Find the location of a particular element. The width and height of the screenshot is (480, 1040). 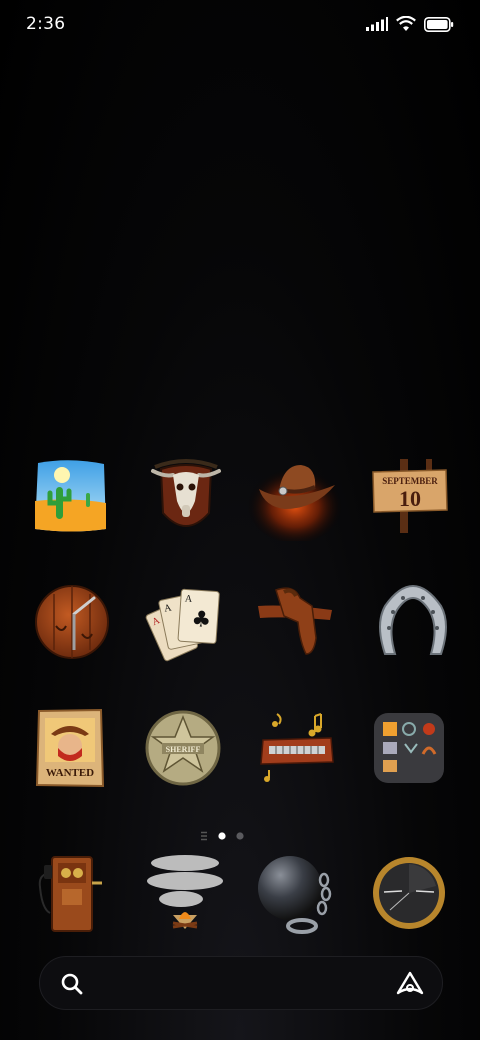

assistant-icon is located at coordinates (410, 984).